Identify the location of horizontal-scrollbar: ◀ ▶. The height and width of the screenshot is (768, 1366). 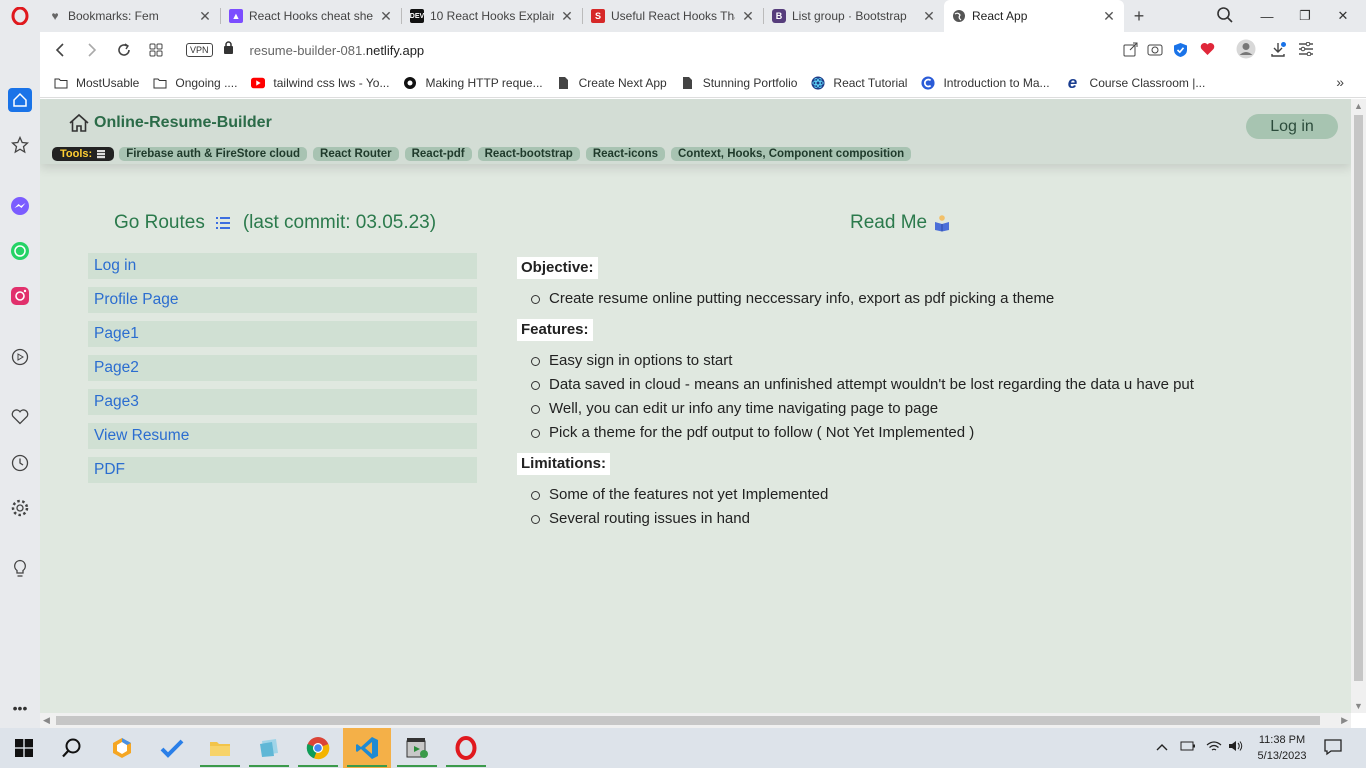
(695, 720).